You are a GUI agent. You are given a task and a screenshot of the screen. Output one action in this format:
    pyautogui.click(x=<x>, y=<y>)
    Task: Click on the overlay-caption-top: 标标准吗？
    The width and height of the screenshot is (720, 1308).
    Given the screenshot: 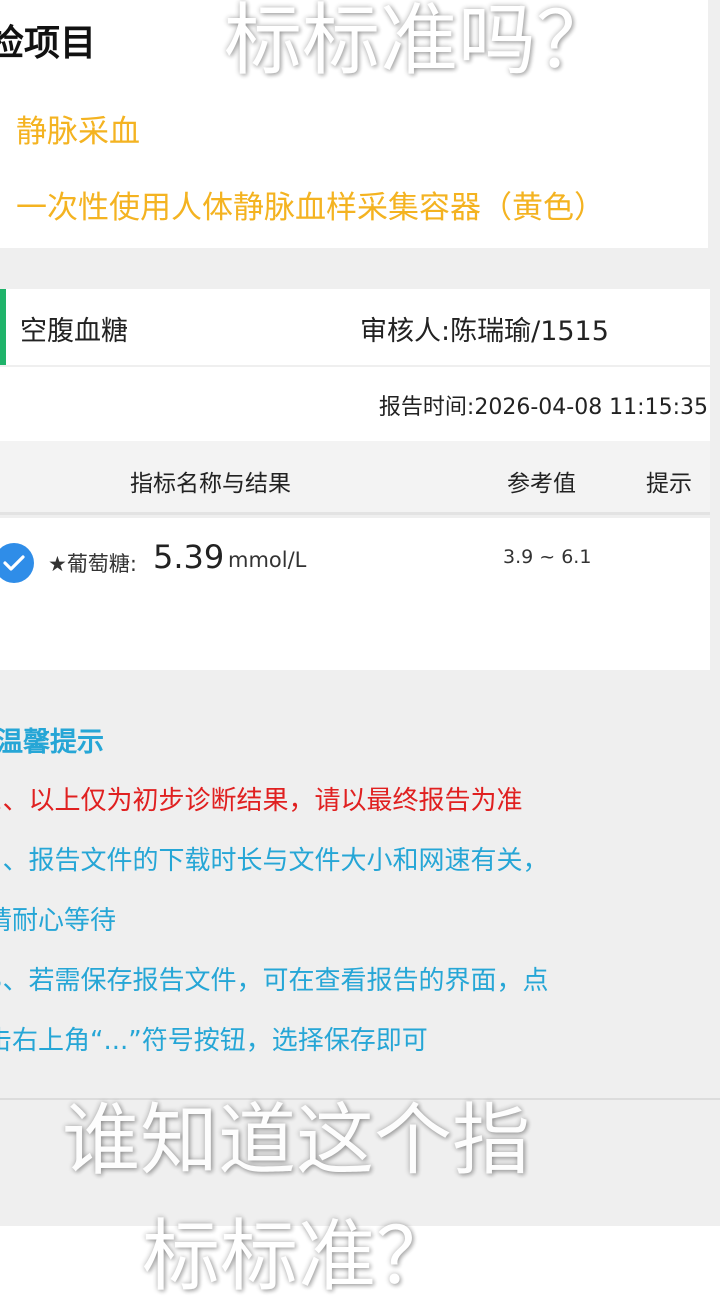 What is the action you would take?
    pyautogui.click(x=419, y=43)
    